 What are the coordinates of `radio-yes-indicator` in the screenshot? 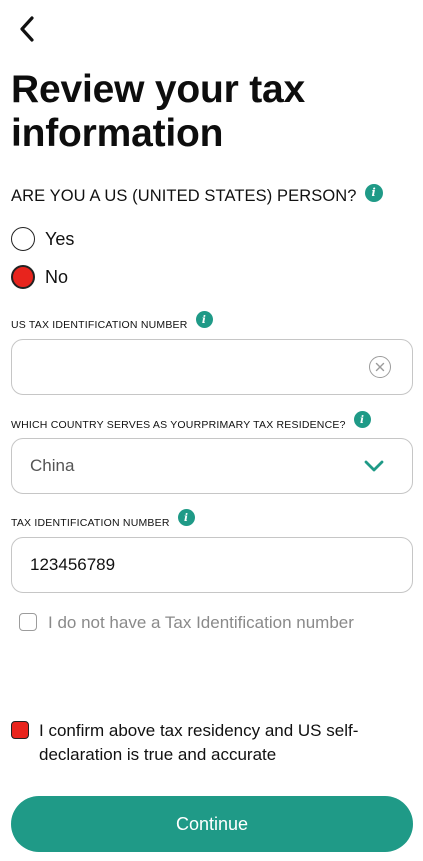 It's located at (23, 239).